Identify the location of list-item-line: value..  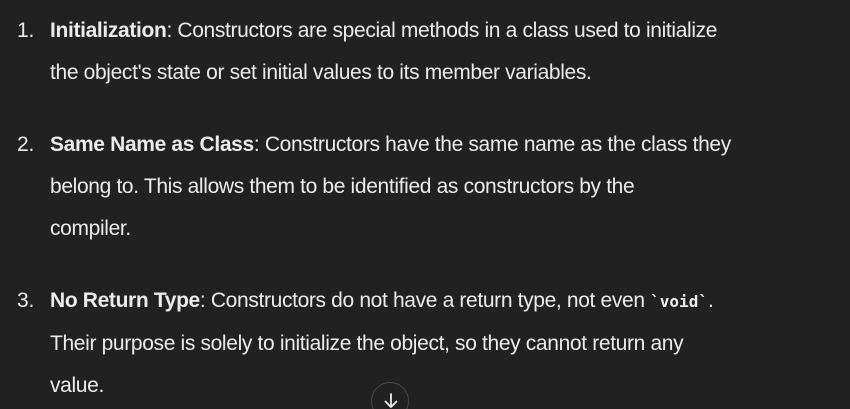
(77, 385).